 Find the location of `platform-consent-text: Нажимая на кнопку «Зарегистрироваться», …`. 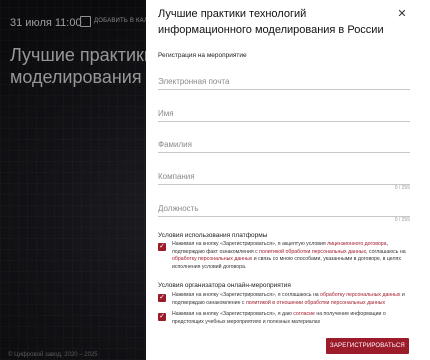

platform-consent-text: Нажимая на кнопку «Зарегистрироваться», … is located at coordinates (289, 255).